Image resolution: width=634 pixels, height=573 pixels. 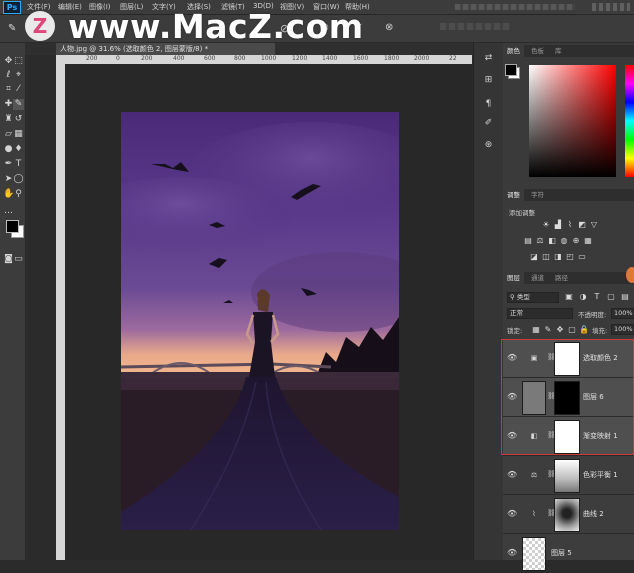 What do you see at coordinates (568, 195) in the screenshot?
I see `adjustments-panel-tabs: 调整 字符` at bounding box center [568, 195].